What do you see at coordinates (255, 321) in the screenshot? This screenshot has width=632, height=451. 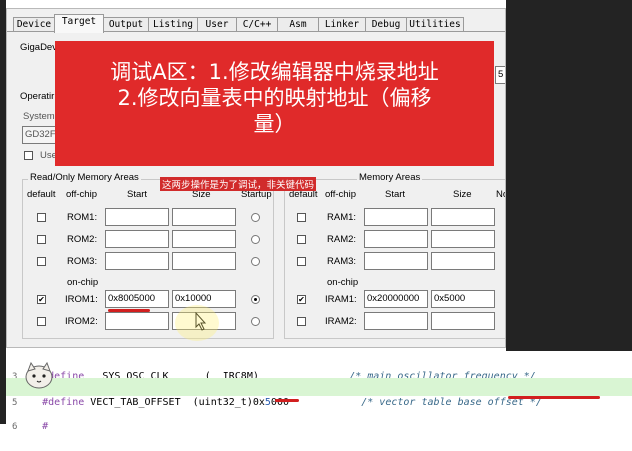 I see `irom2-startup-radio` at bounding box center [255, 321].